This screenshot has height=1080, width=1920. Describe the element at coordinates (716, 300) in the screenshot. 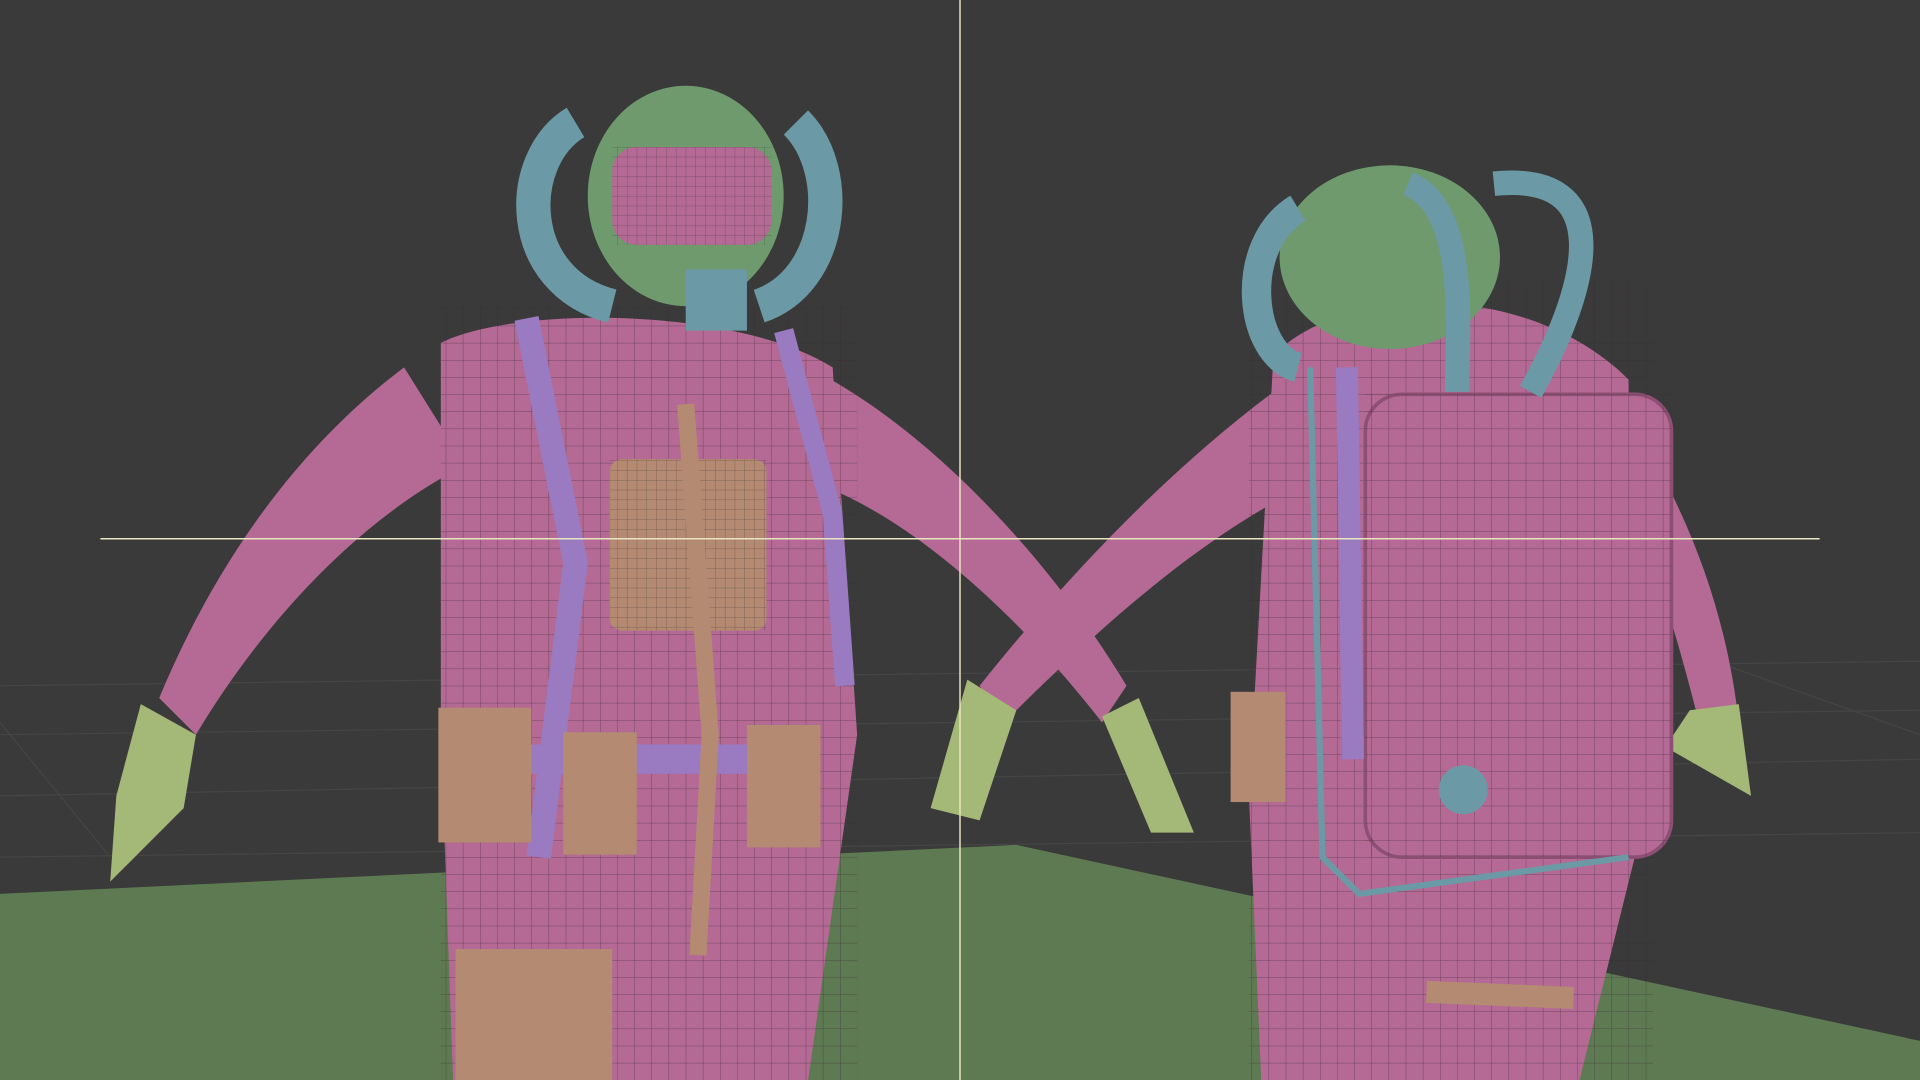

I see `regulator` at that location.